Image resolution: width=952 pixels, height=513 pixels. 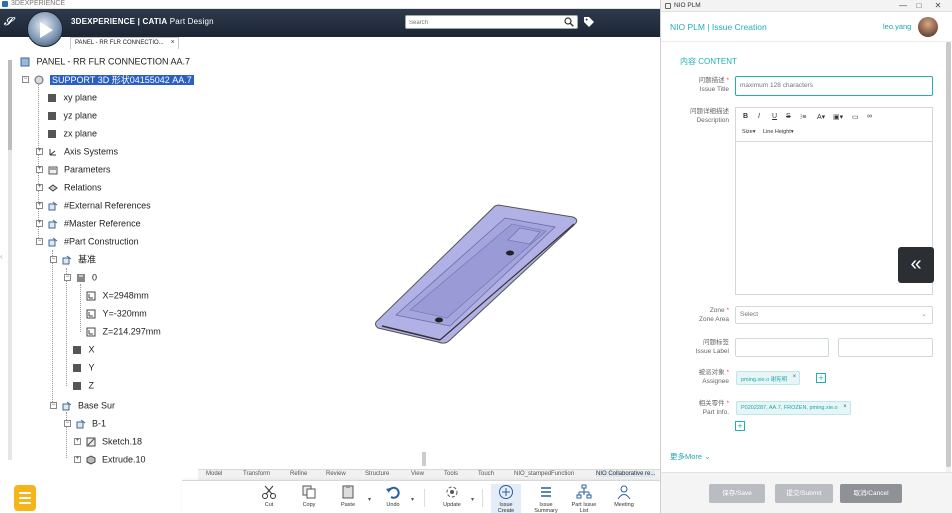 I want to click on user-name: leo.yang, so click(x=897, y=26).